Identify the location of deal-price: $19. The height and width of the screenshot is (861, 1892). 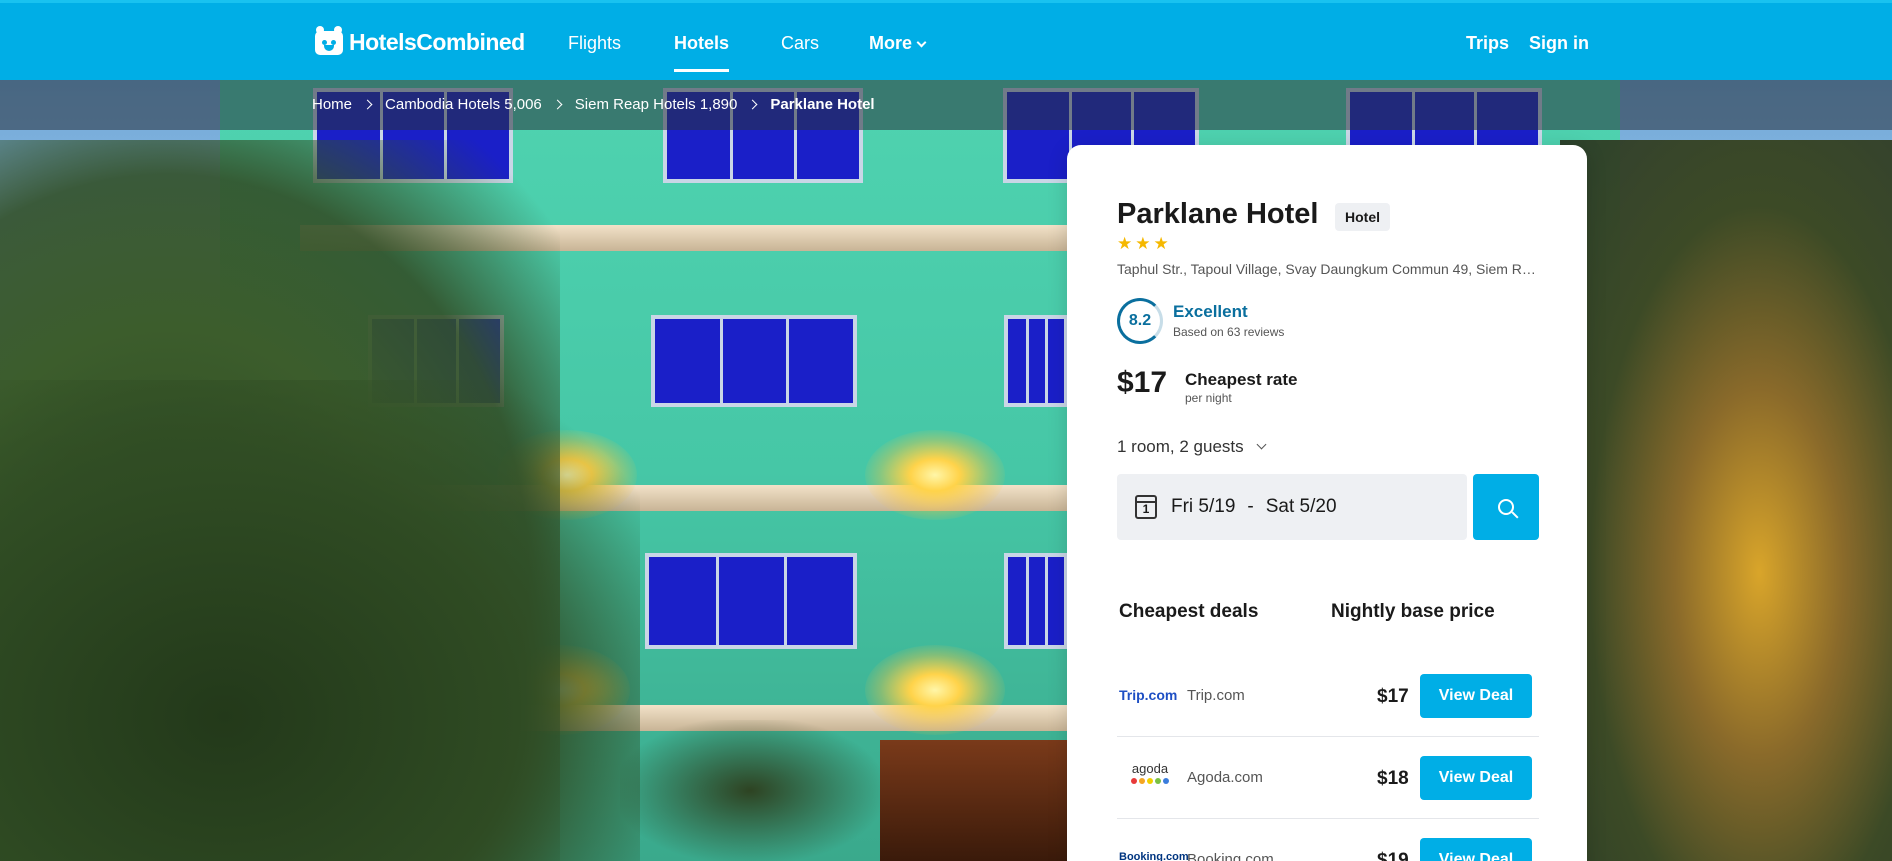
(1393, 855).